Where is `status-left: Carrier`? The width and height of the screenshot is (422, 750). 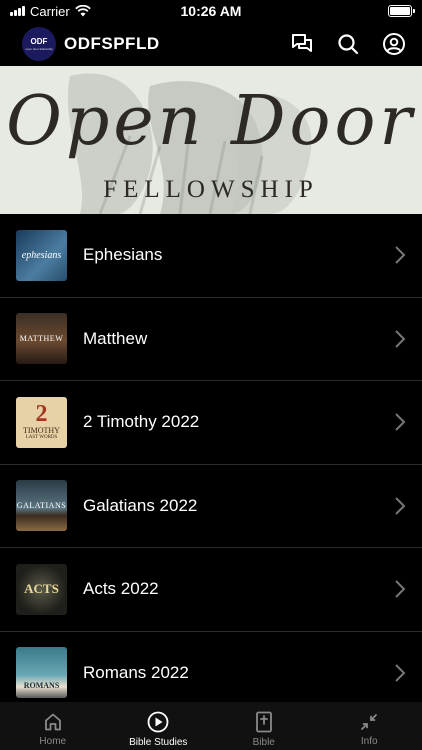
status-left: Carrier is located at coordinates (50, 11).